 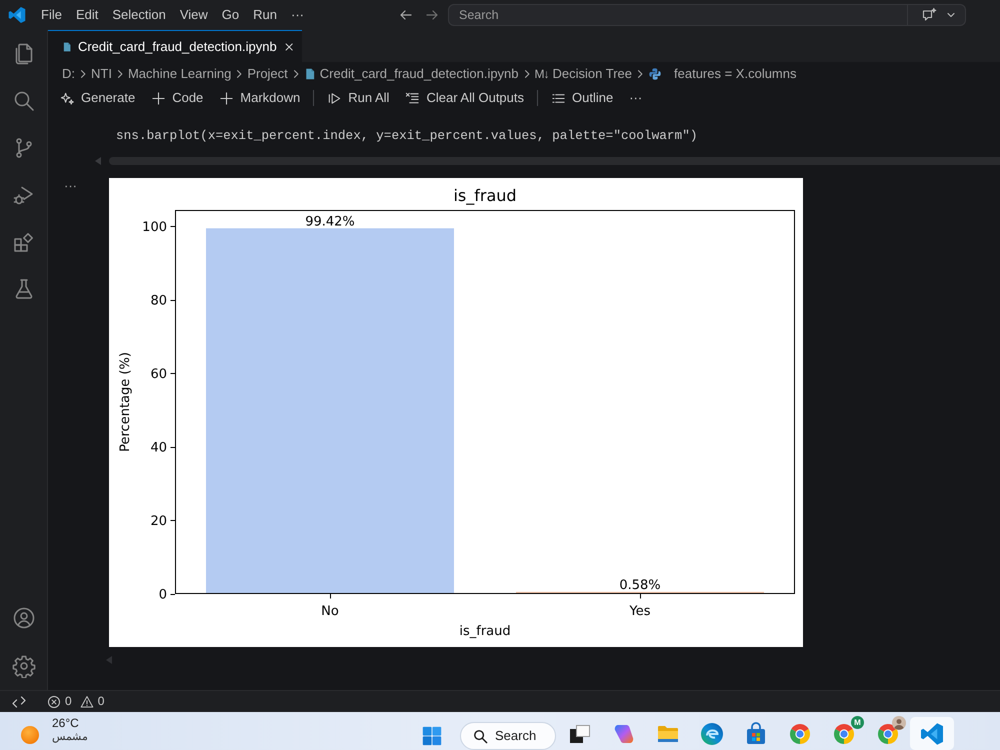 What do you see at coordinates (330, 611) in the screenshot?
I see `x-tick-label: No` at bounding box center [330, 611].